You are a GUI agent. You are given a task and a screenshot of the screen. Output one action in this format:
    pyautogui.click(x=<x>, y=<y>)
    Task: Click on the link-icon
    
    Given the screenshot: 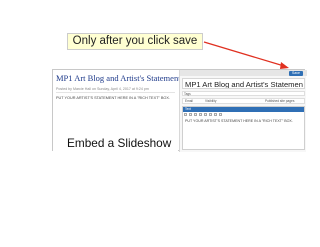 What is the action you would take?
    pyautogui.click(x=210, y=114)
    